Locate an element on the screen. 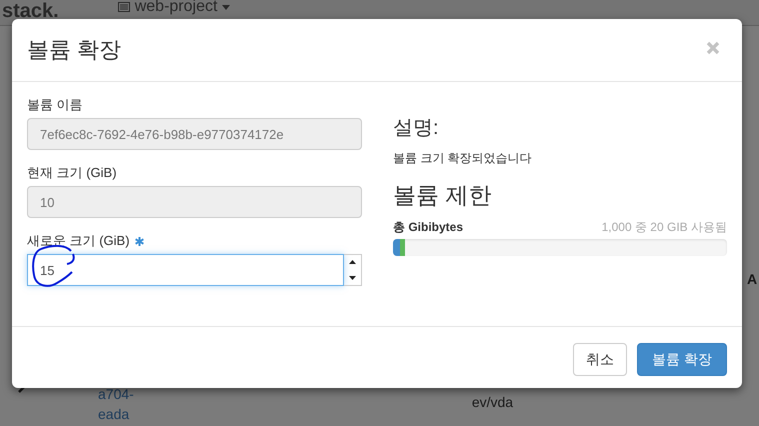 This screenshot has height=426, width=759. quota-label: 총 Gibibytes is located at coordinates (428, 227).